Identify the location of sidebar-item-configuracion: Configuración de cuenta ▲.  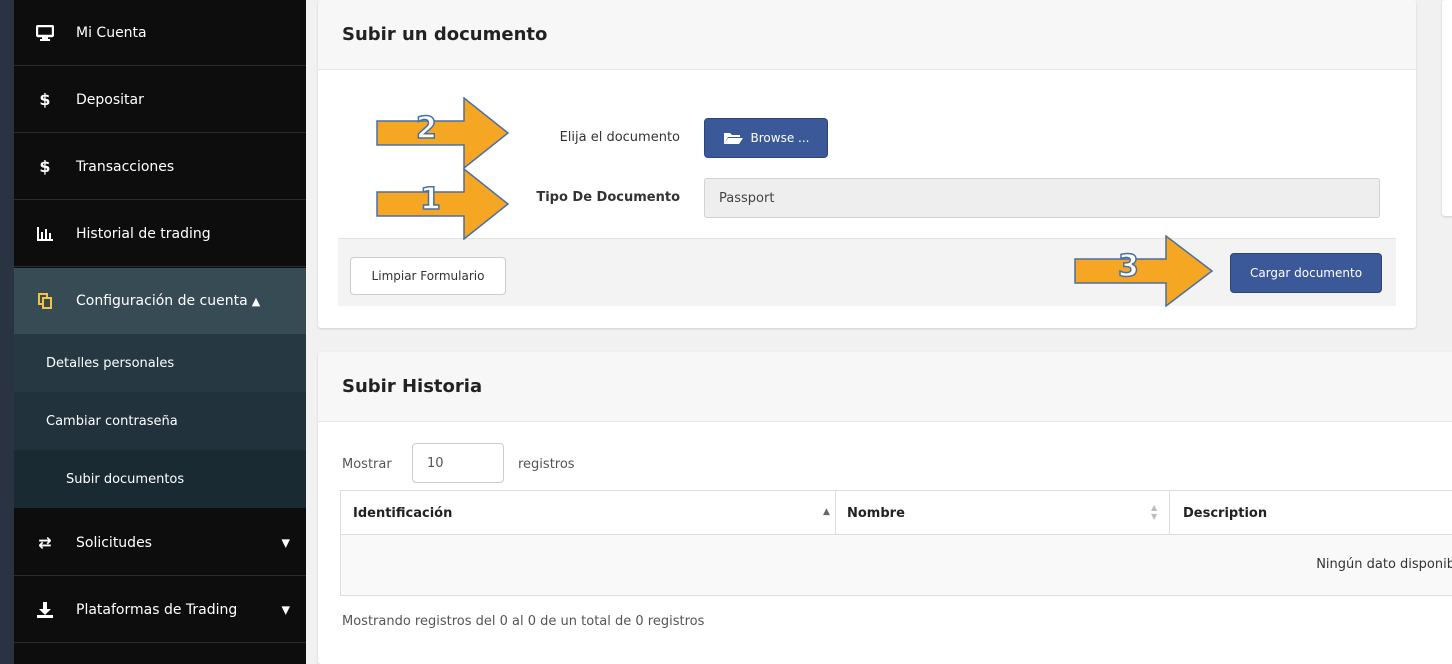
(160, 301).